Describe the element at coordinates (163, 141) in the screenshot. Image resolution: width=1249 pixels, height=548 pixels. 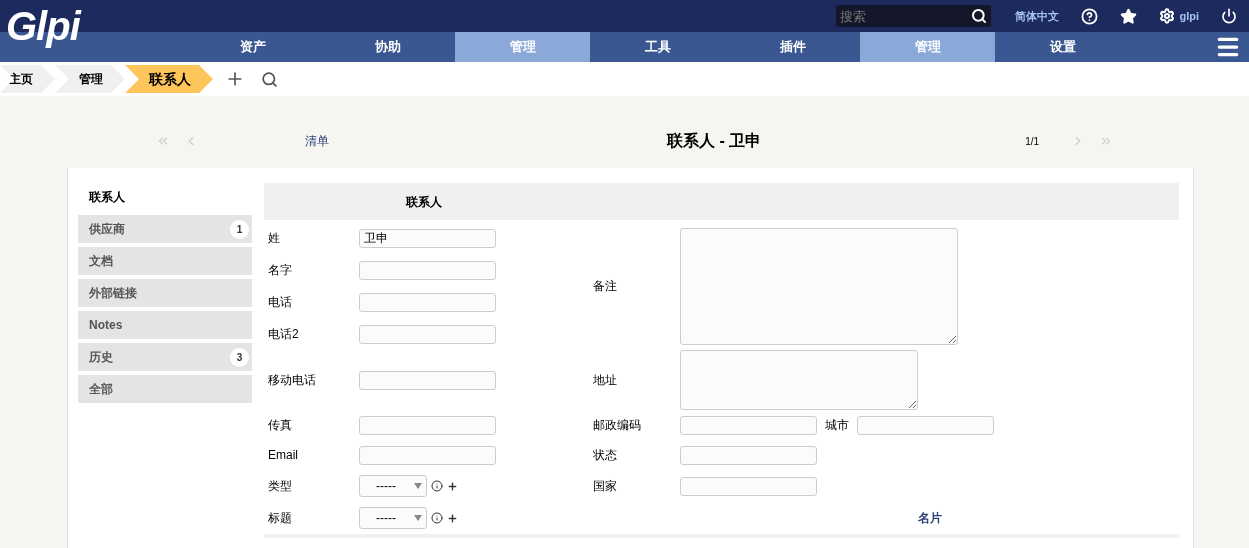
I see `first-page-icon` at that location.